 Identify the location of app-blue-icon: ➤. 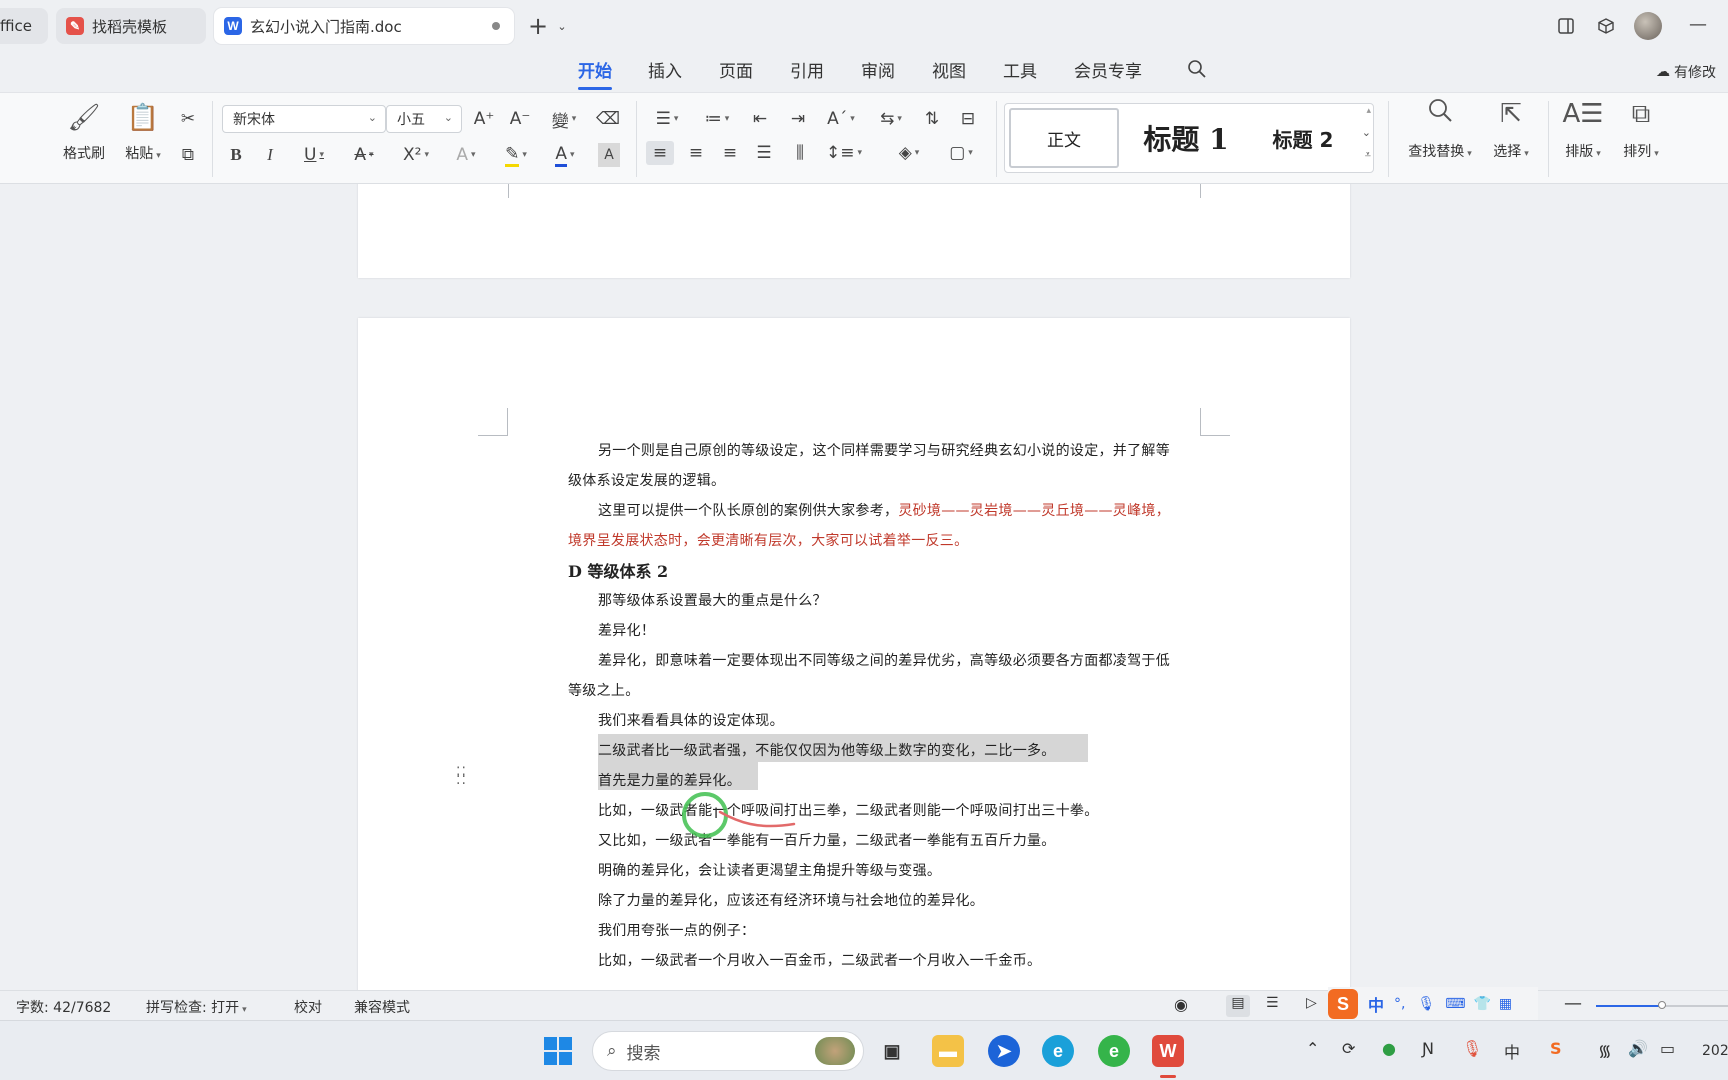
(1004, 1051).